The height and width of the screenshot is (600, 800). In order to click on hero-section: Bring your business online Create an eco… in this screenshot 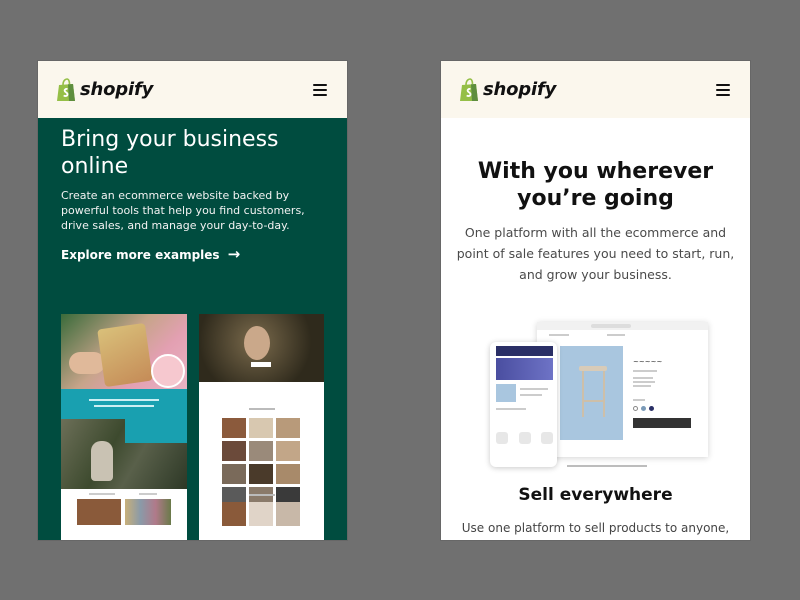, I will do `click(192, 190)`.